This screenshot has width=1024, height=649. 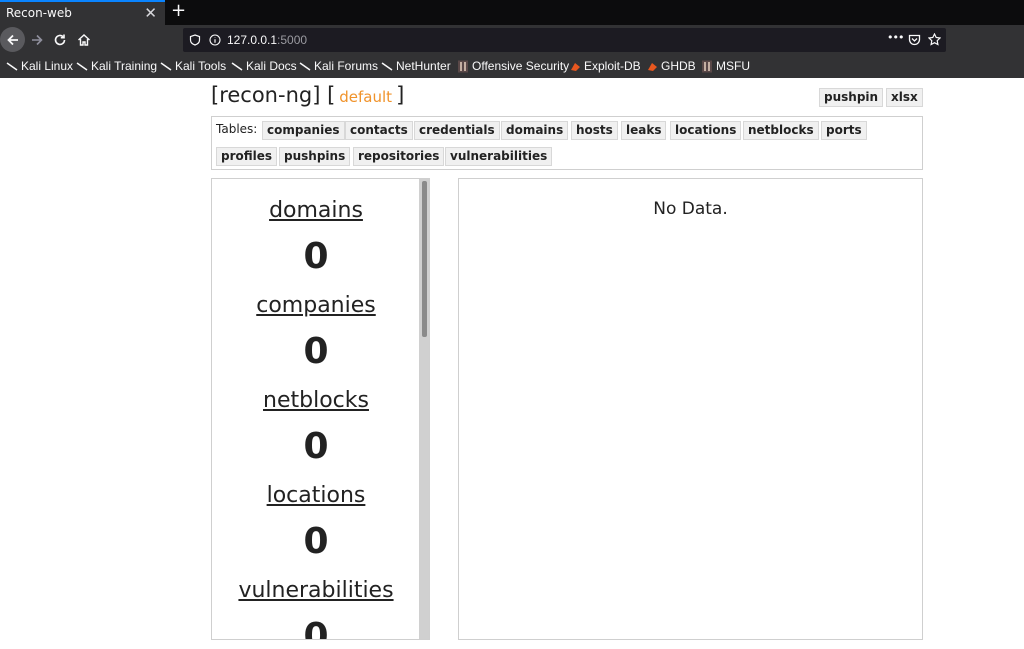 I want to click on reload-button, so click(x=60, y=40).